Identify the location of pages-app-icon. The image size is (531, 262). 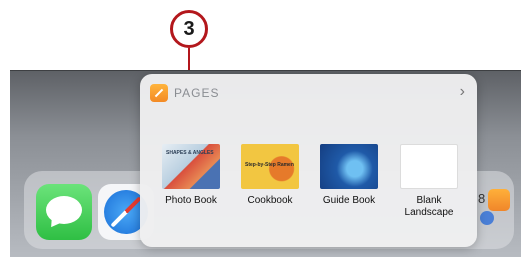
(159, 93).